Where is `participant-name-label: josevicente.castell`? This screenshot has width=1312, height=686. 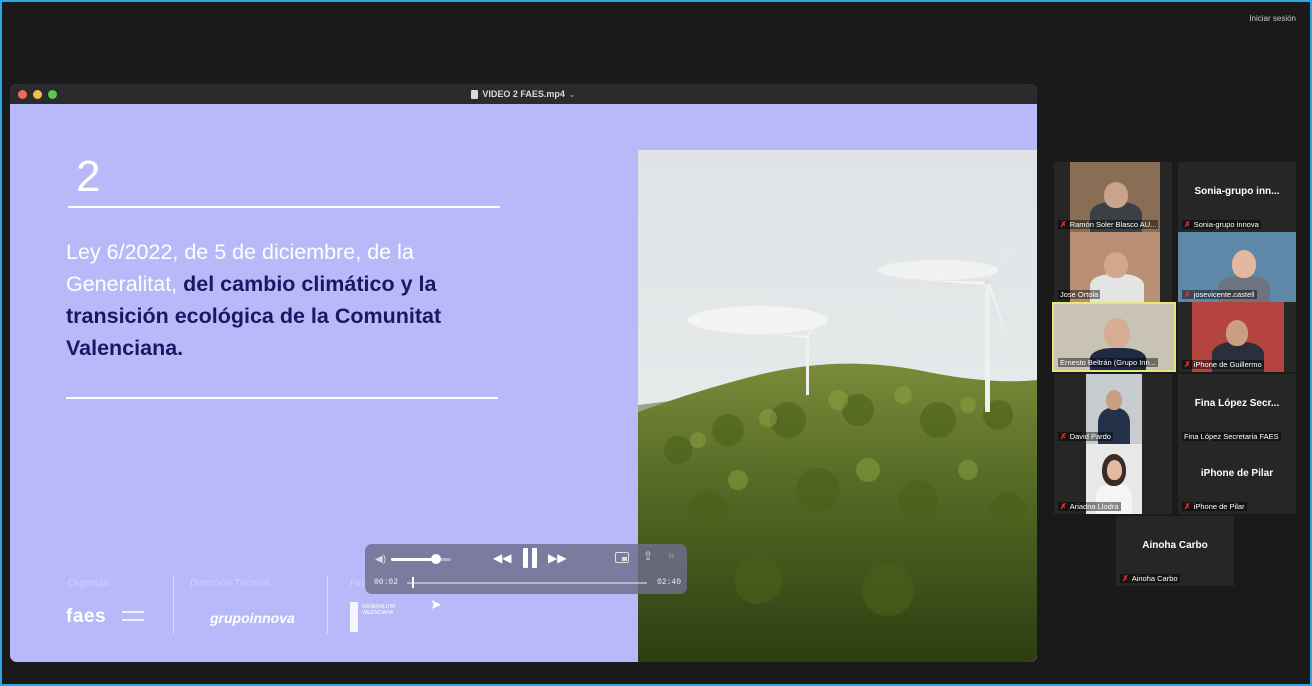 participant-name-label: josevicente.castell is located at coordinates (1224, 294).